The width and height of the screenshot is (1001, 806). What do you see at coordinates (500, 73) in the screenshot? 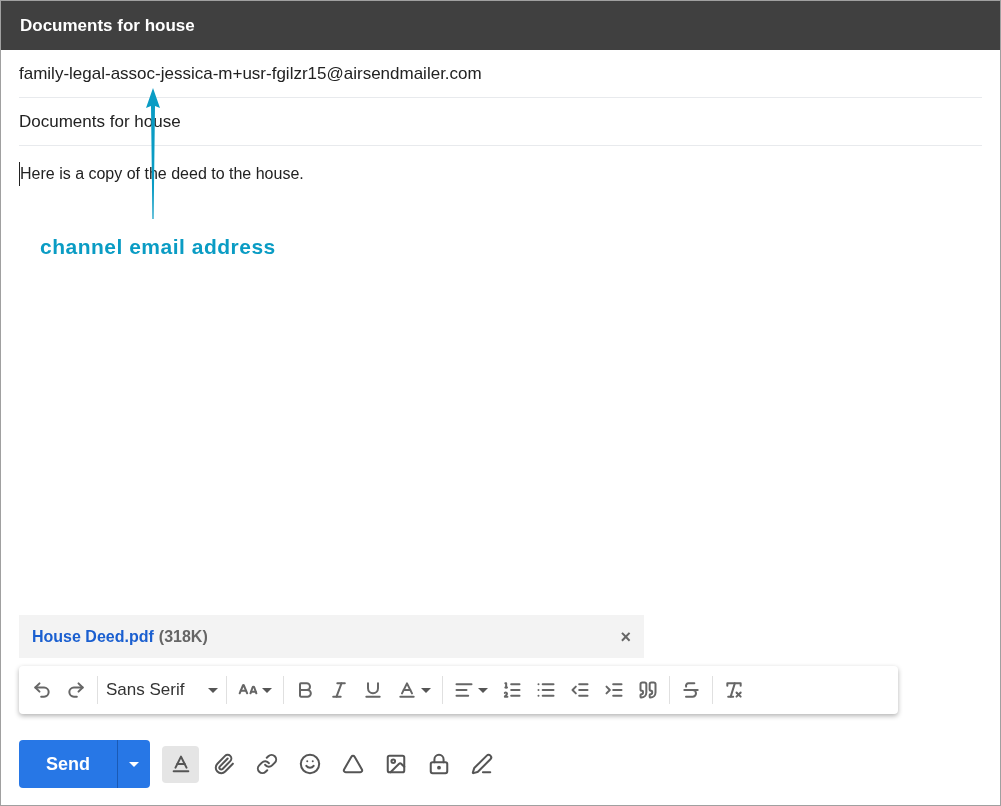
I see `recipient-field: family-legal-assoc-jessica-m+usr-fgilzr15@airsendmailer.com` at bounding box center [500, 73].